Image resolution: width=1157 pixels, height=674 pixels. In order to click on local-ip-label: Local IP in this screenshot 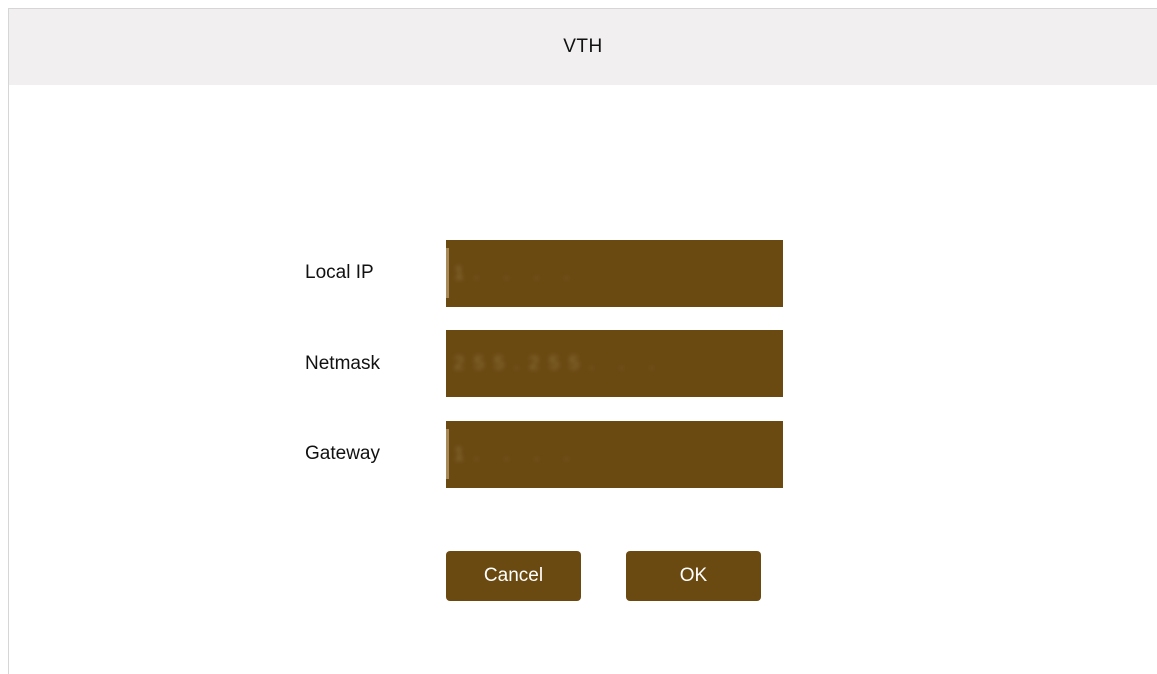, I will do `click(339, 272)`.